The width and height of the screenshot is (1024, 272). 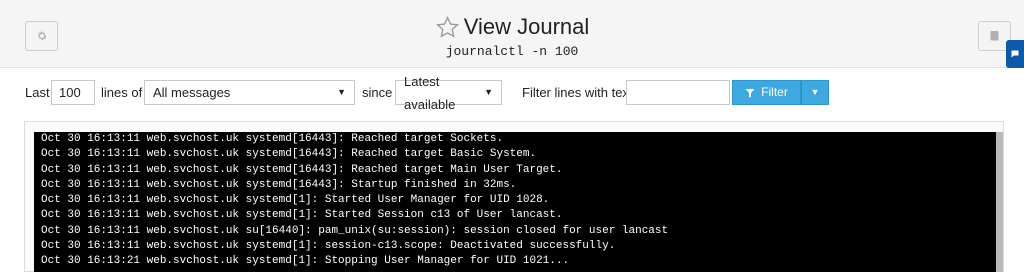 I want to click on filter-text-label: Filter lines with text, so click(x=577, y=92).